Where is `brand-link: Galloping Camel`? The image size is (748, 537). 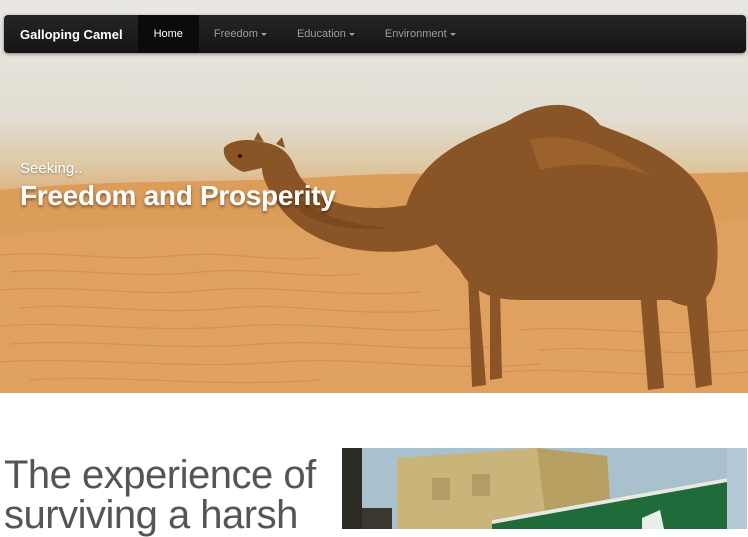 brand-link: Galloping Camel is located at coordinates (71, 34).